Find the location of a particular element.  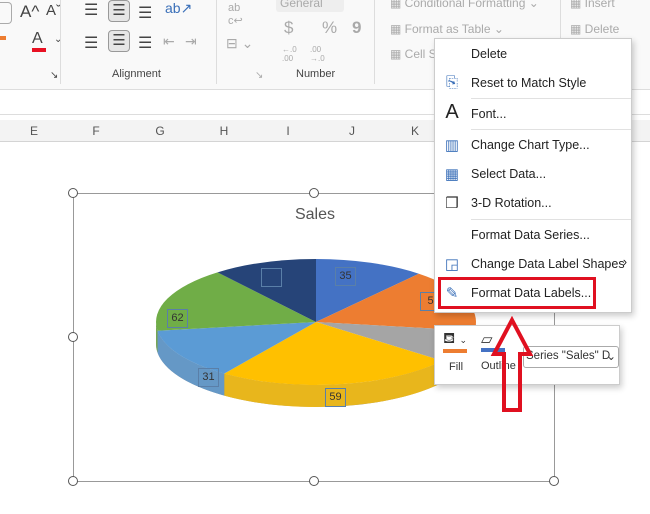

red-arrow-annotation is located at coordinates (512, 364).